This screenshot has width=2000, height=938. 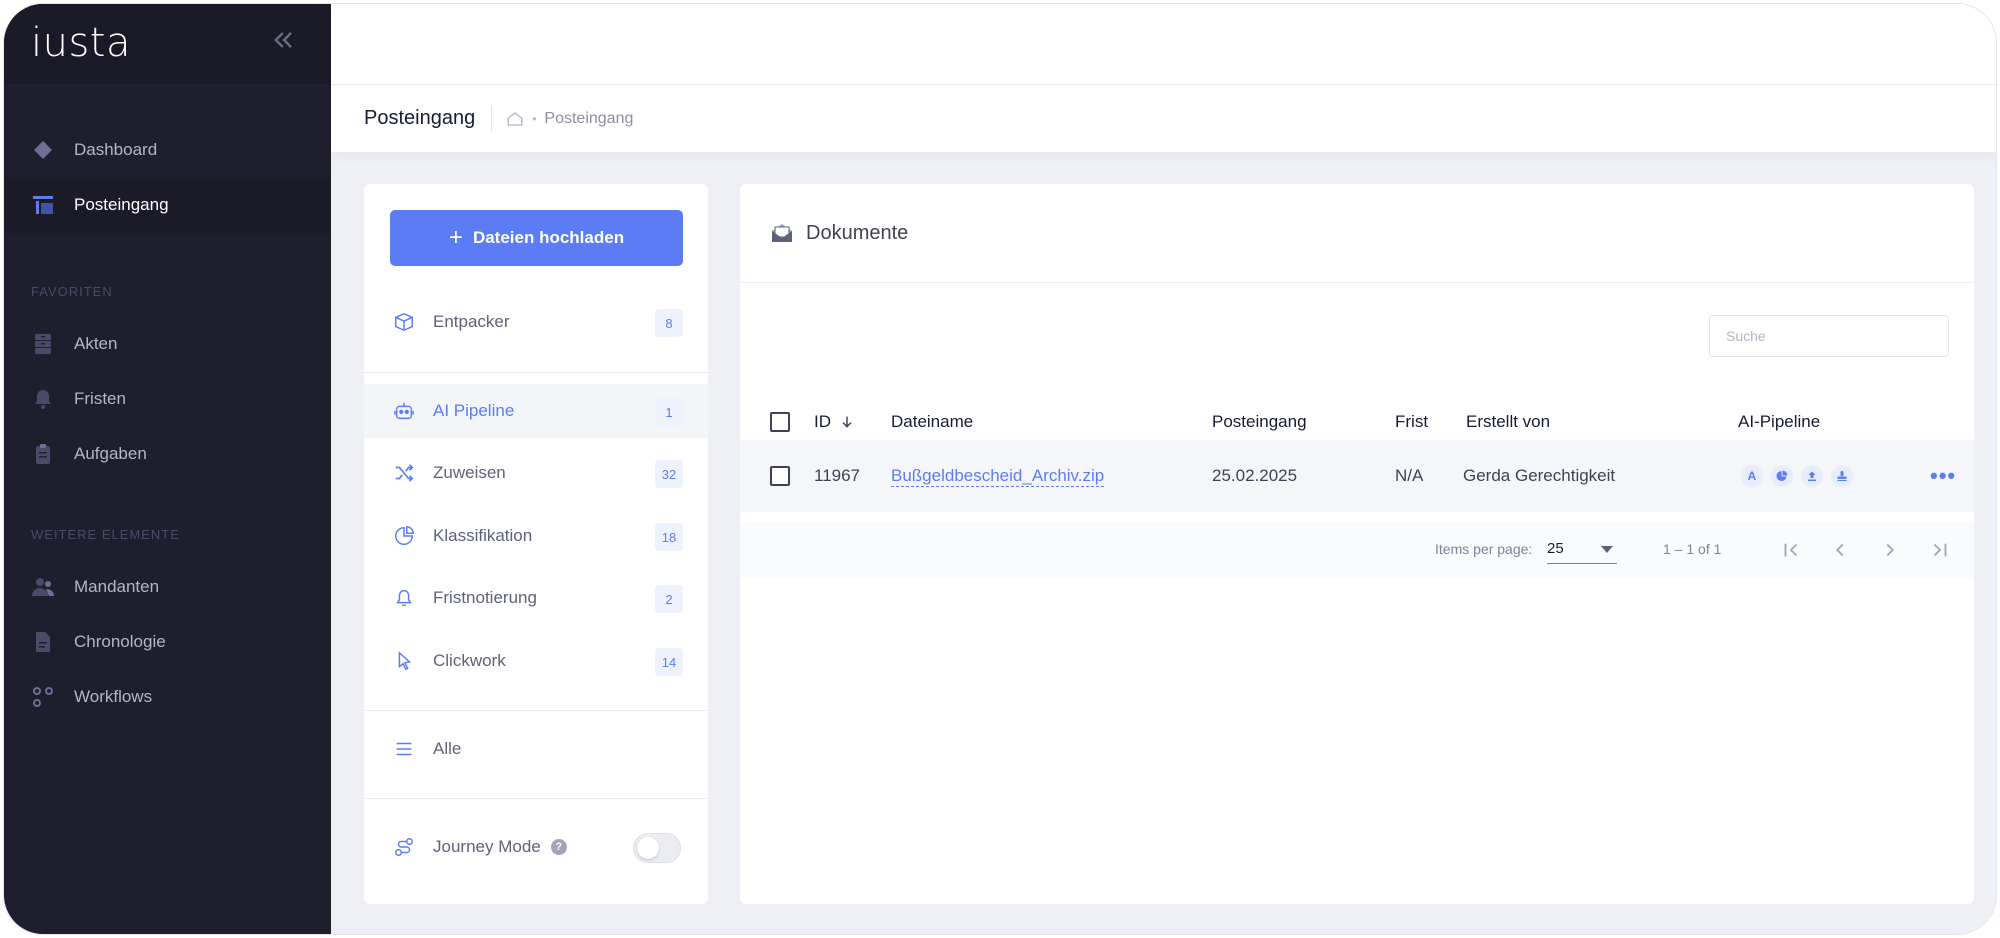 I want to click on shuffle-icon, so click(x=404, y=473).